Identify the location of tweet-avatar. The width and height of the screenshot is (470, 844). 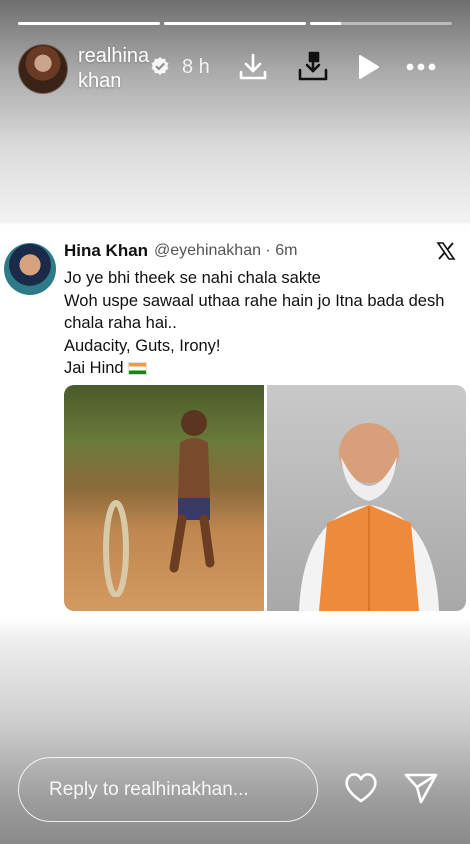
(30, 269).